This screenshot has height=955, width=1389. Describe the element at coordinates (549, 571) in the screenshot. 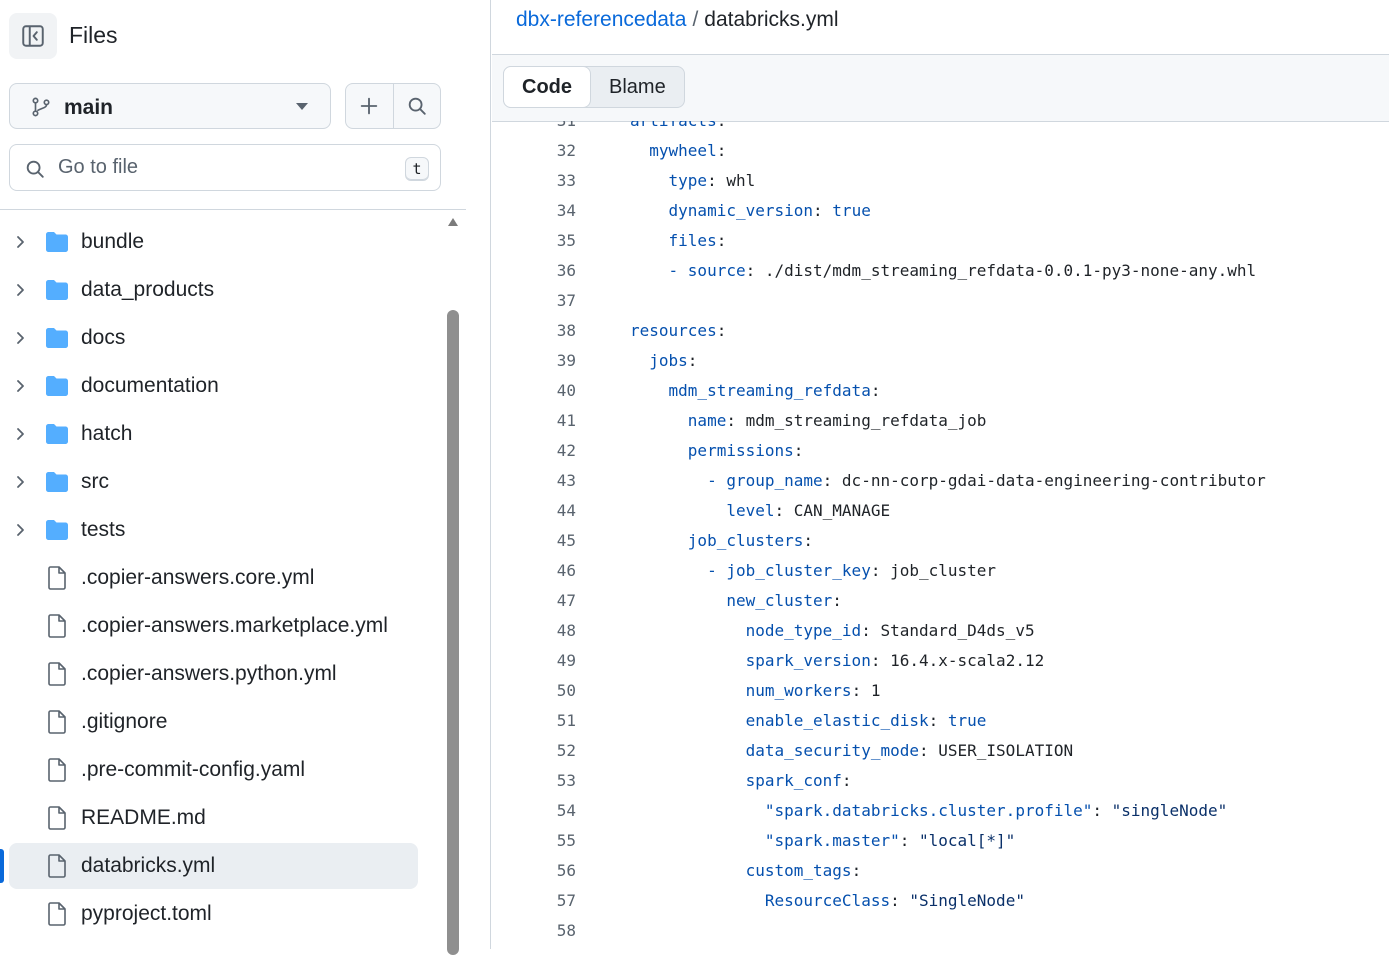

I see `line-number: 46` at that location.